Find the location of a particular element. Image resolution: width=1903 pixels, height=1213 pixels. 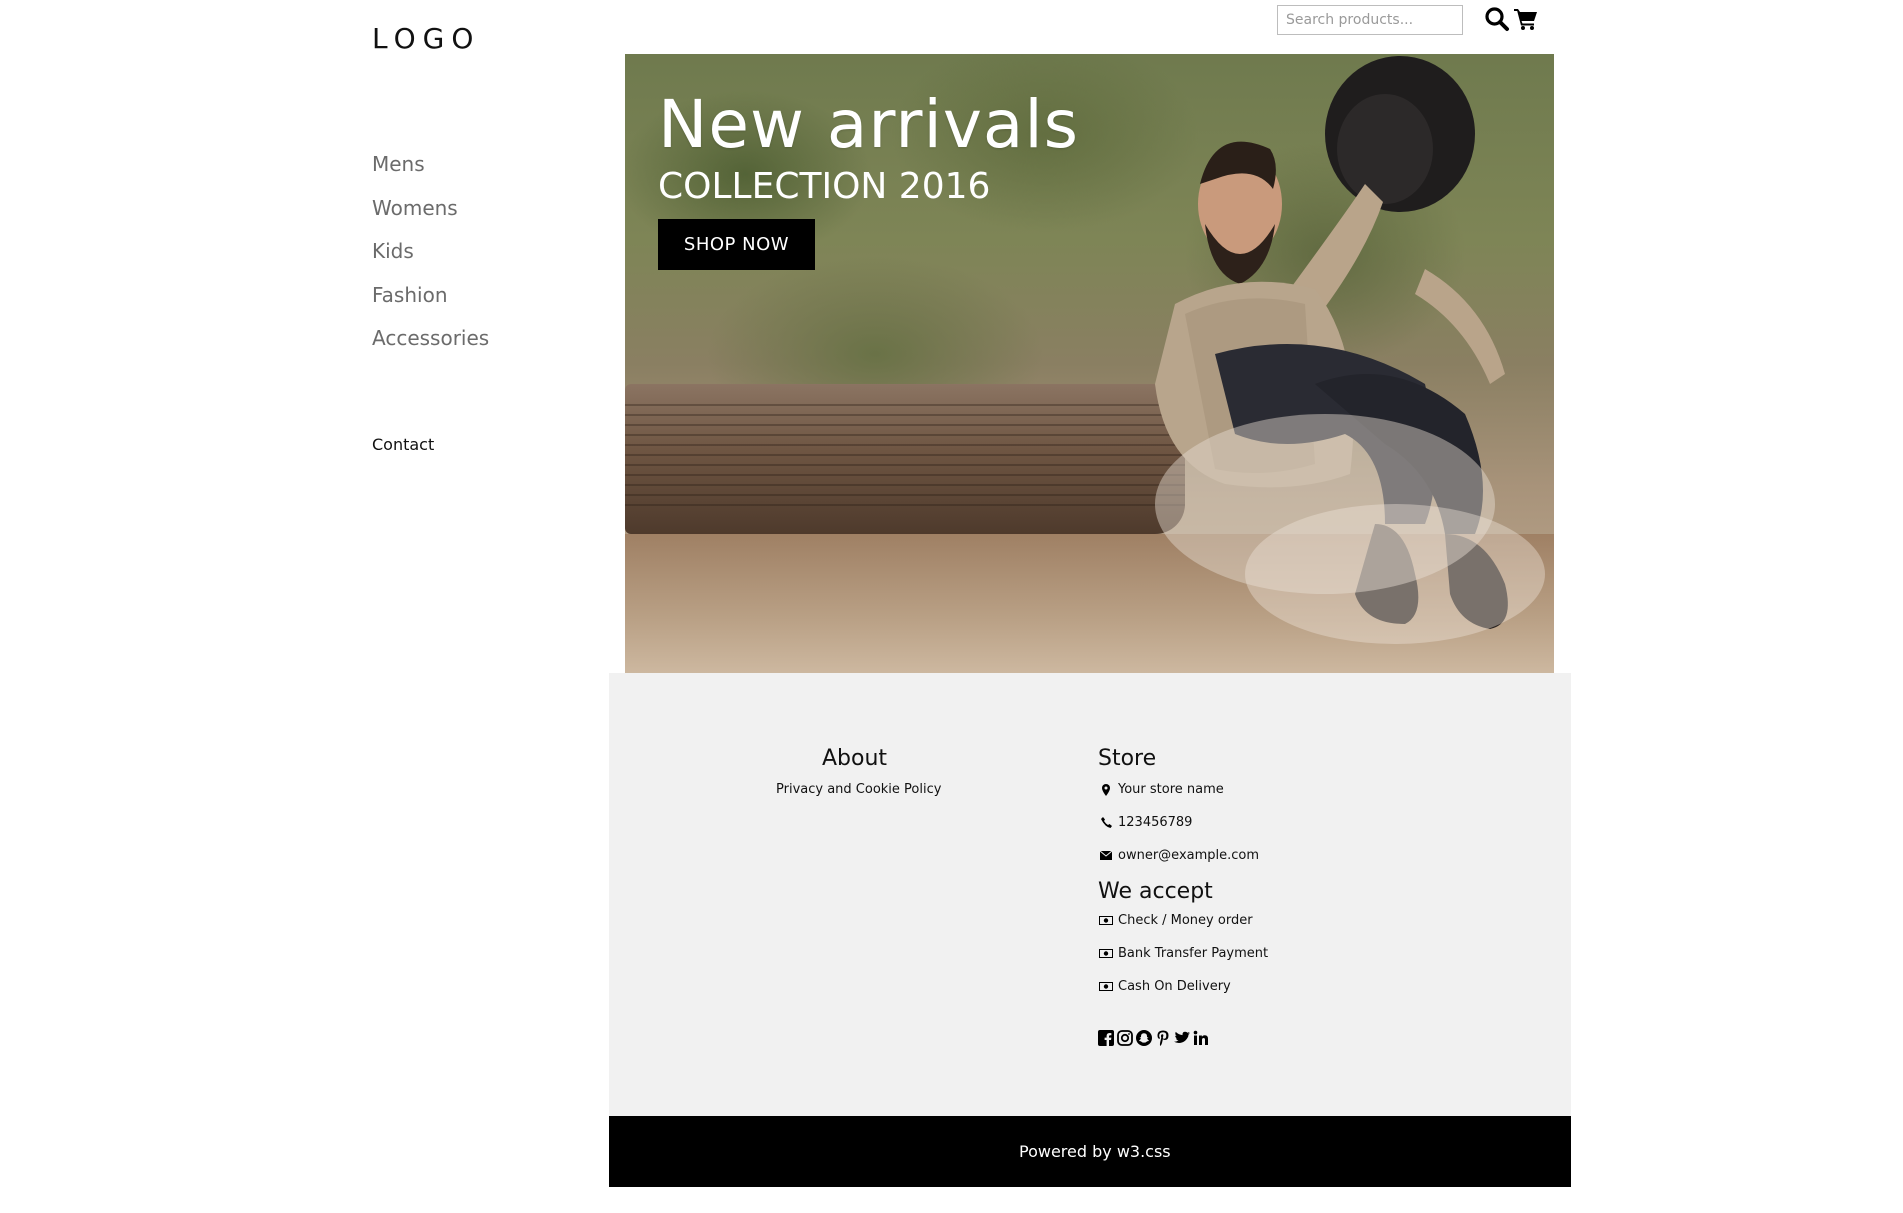

payment-bank-text: Bank Transfer Payment is located at coordinates (1193, 953).